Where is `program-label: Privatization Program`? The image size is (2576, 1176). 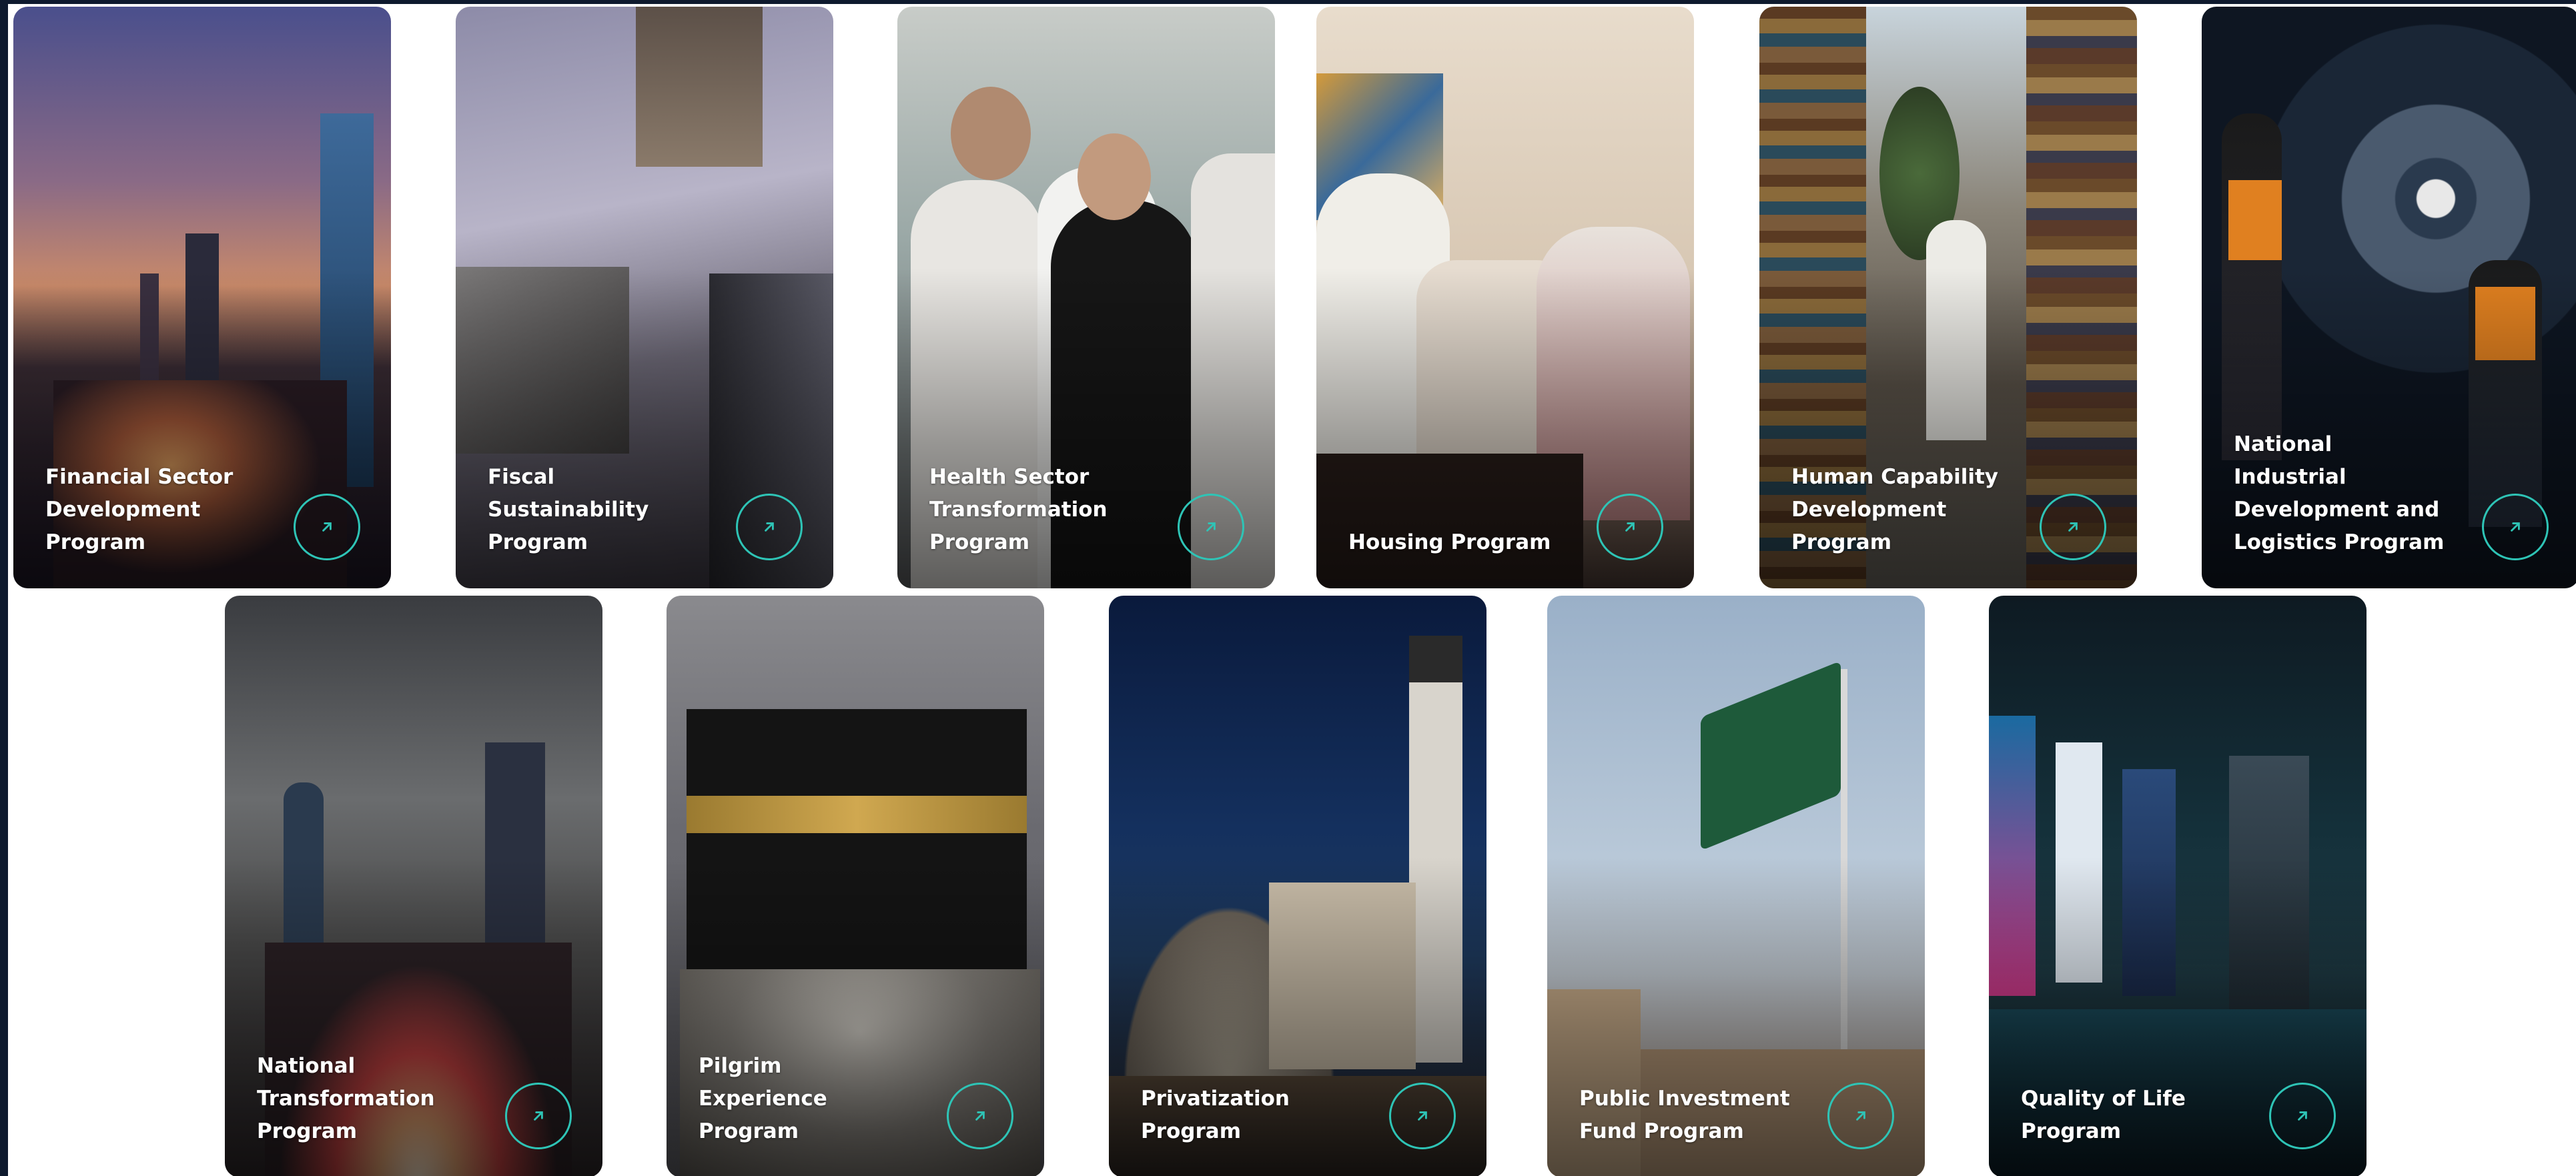 program-label: Privatization Program is located at coordinates (1215, 1115).